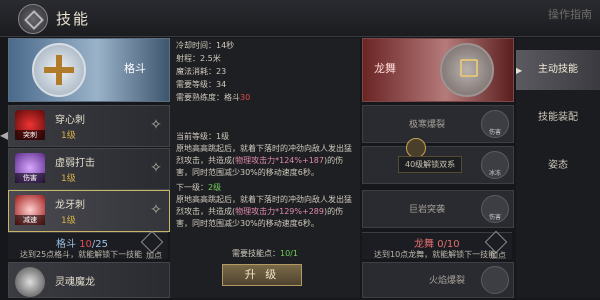  Describe the element at coordinates (33, 19) in the screenshot. I see `skill-emblem-icon` at that location.